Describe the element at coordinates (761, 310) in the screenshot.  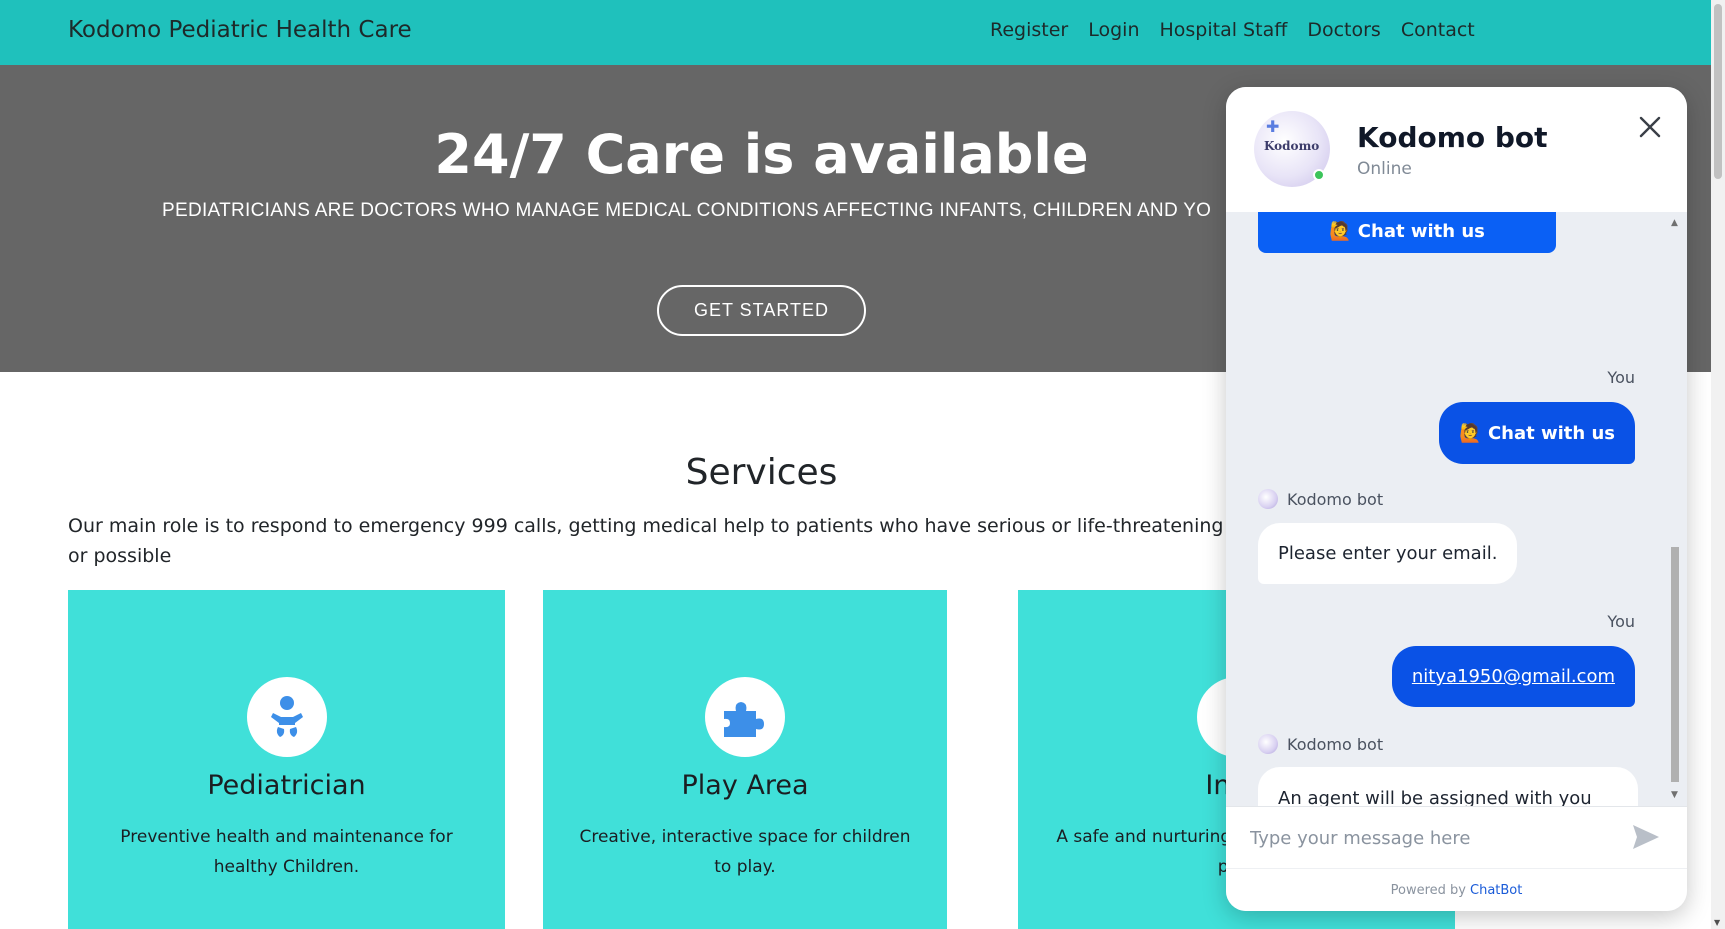
I see `get-started-button: GET STARTED` at that location.